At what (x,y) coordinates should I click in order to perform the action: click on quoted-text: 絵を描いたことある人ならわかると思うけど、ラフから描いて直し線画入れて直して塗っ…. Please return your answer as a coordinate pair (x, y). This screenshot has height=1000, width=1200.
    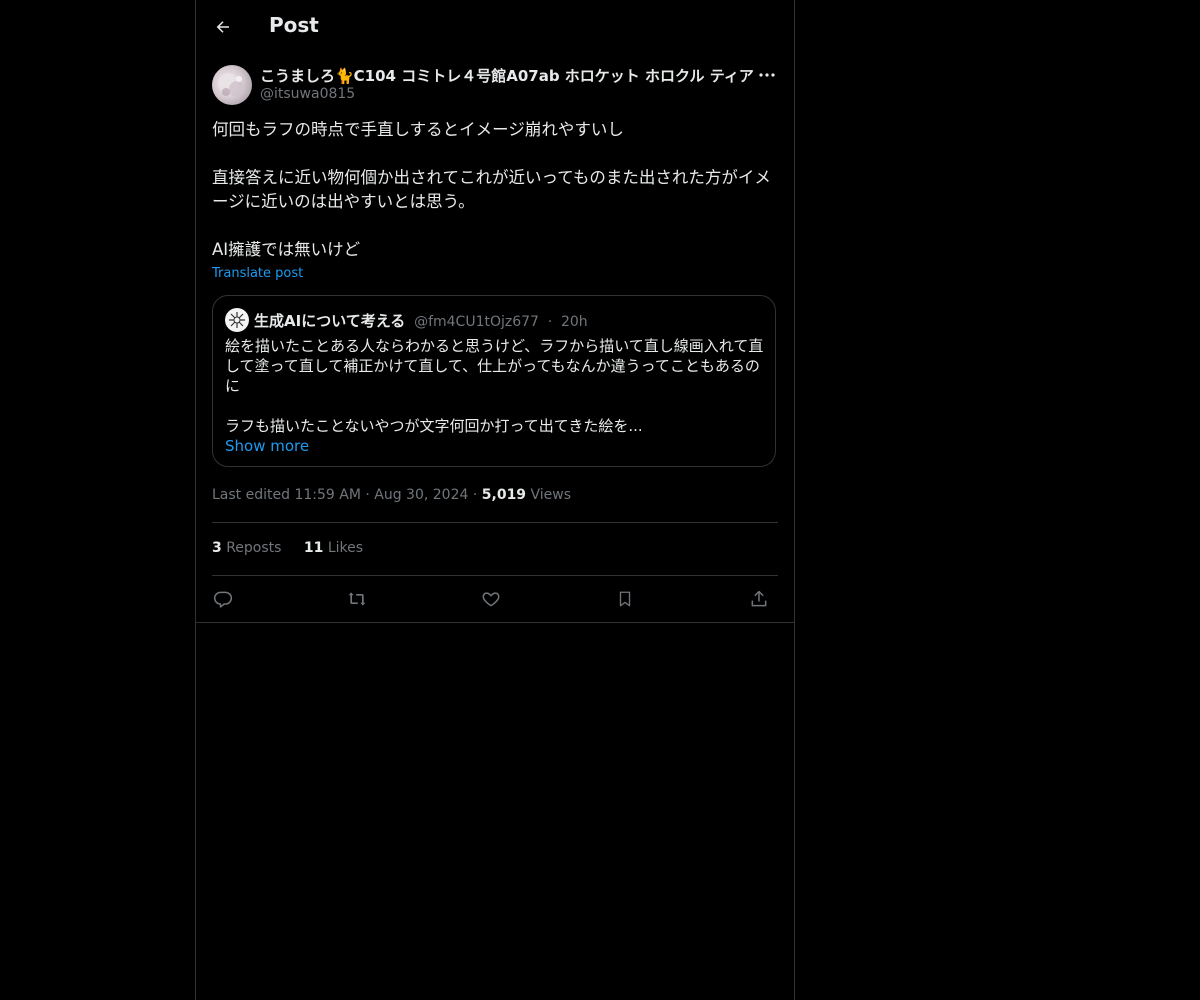
    Looking at the image, I should click on (495, 386).